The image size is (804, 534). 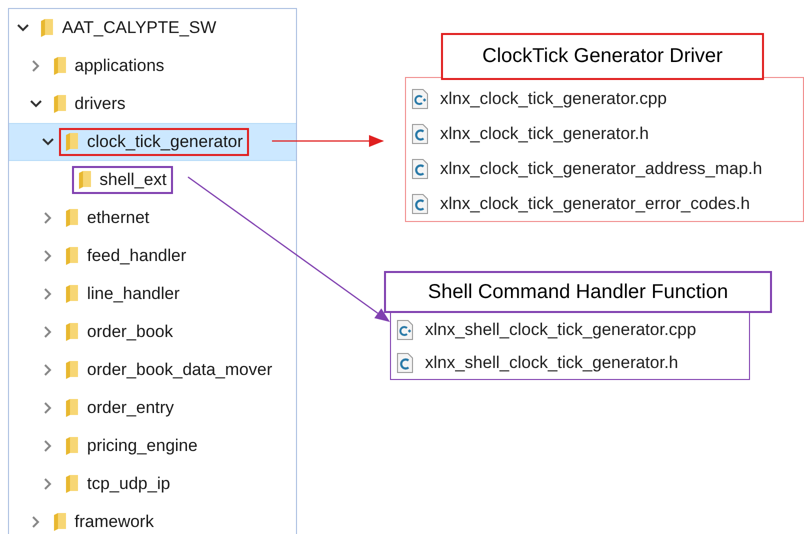 I want to click on tree-item: applications, so click(x=152, y=66).